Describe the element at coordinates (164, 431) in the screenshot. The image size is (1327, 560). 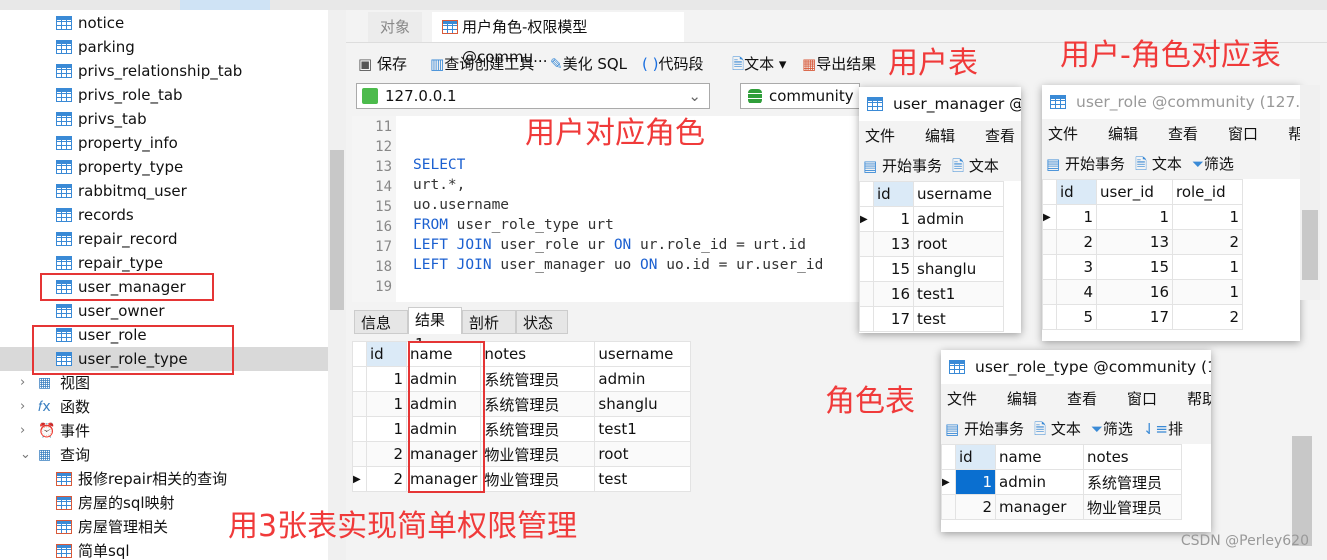
I see `tree-group: › ⏰ 事件` at that location.